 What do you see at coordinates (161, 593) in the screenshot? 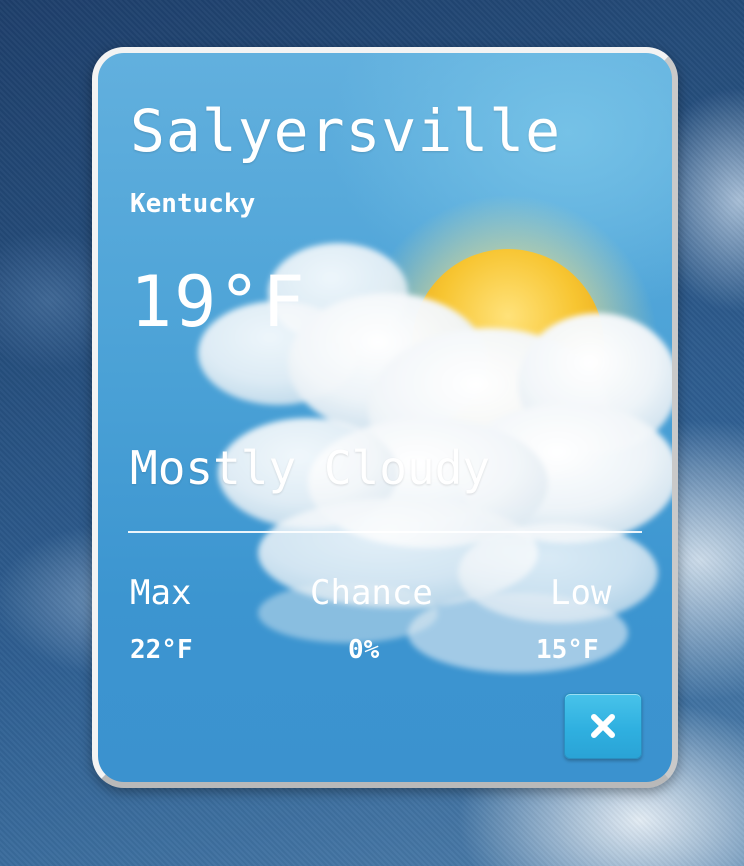
I see `stat-max-label: Max` at bounding box center [161, 593].